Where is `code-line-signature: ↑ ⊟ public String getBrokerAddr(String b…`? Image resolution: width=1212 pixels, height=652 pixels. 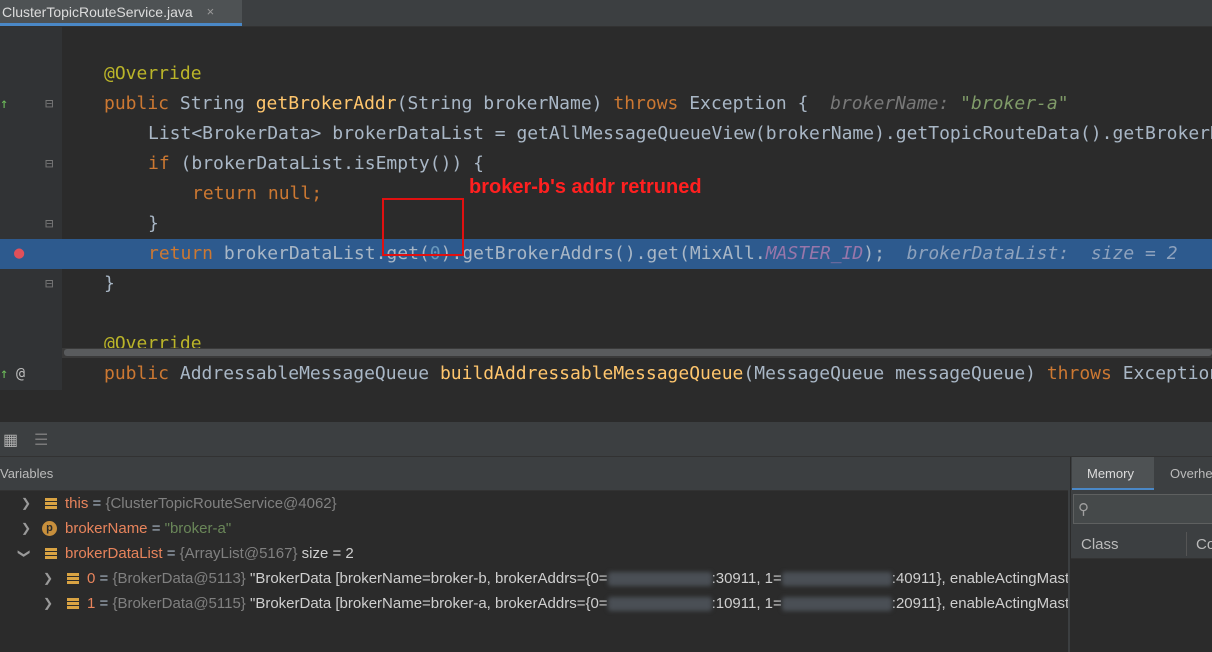
code-line-signature: ↑ ⊟ public String getBrokerAddr(String b… is located at coordinates (534, 103).